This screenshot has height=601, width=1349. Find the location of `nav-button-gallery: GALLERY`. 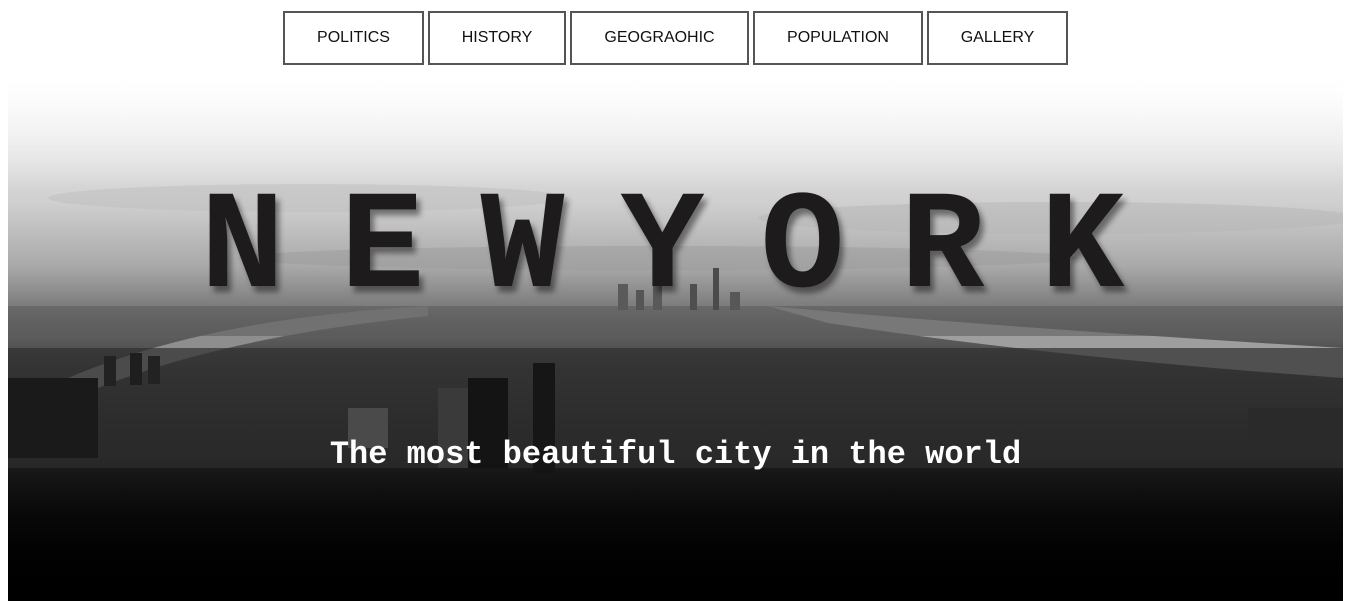

nav-button-gallery: GALLERY is located at coordinates (997, 38).